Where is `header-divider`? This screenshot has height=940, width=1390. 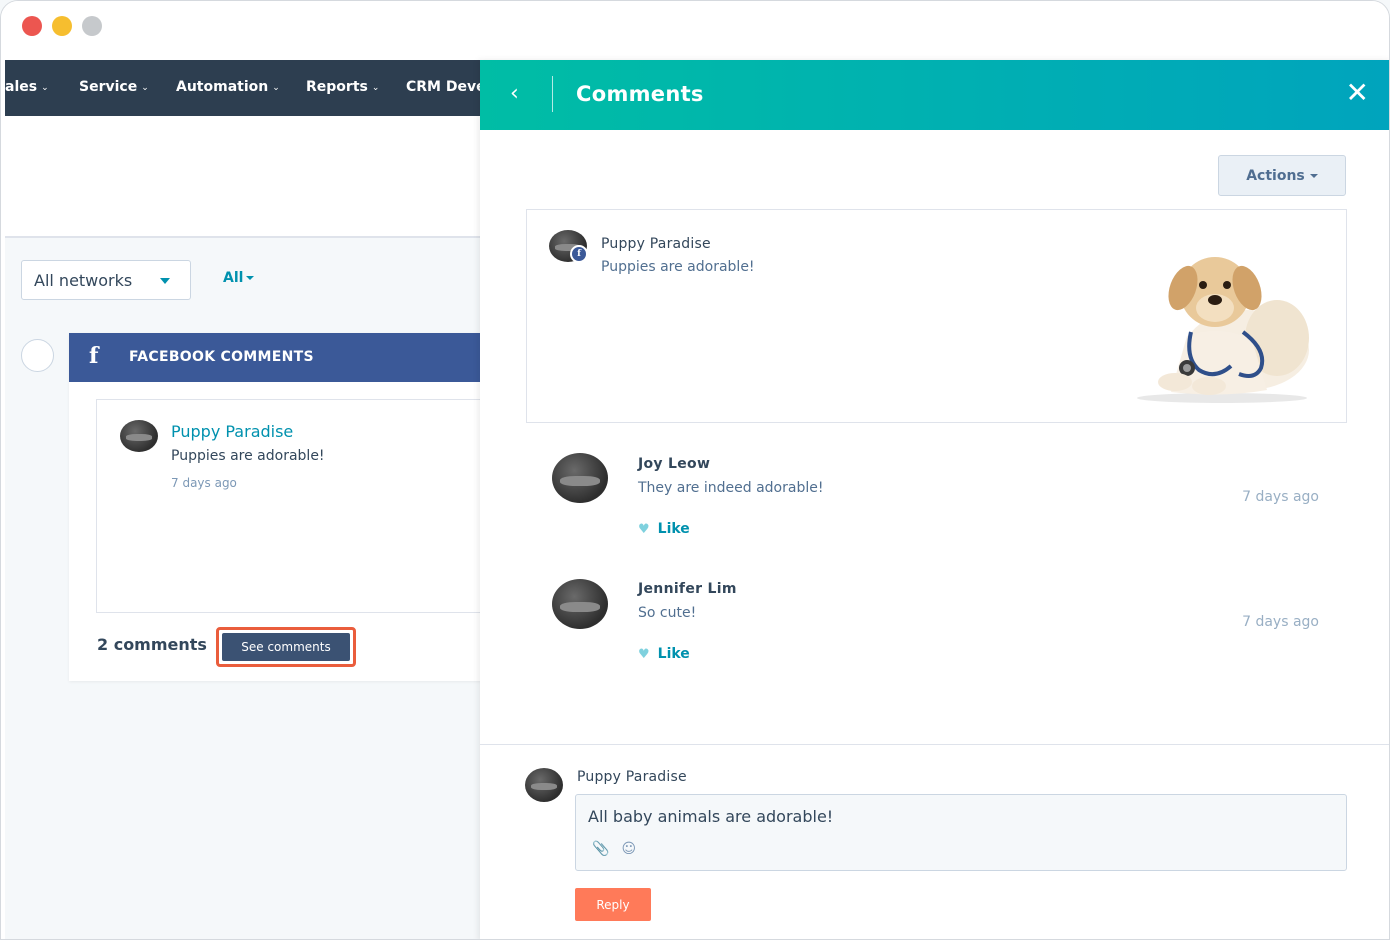 header-divider is located at coordinates (552, 94).